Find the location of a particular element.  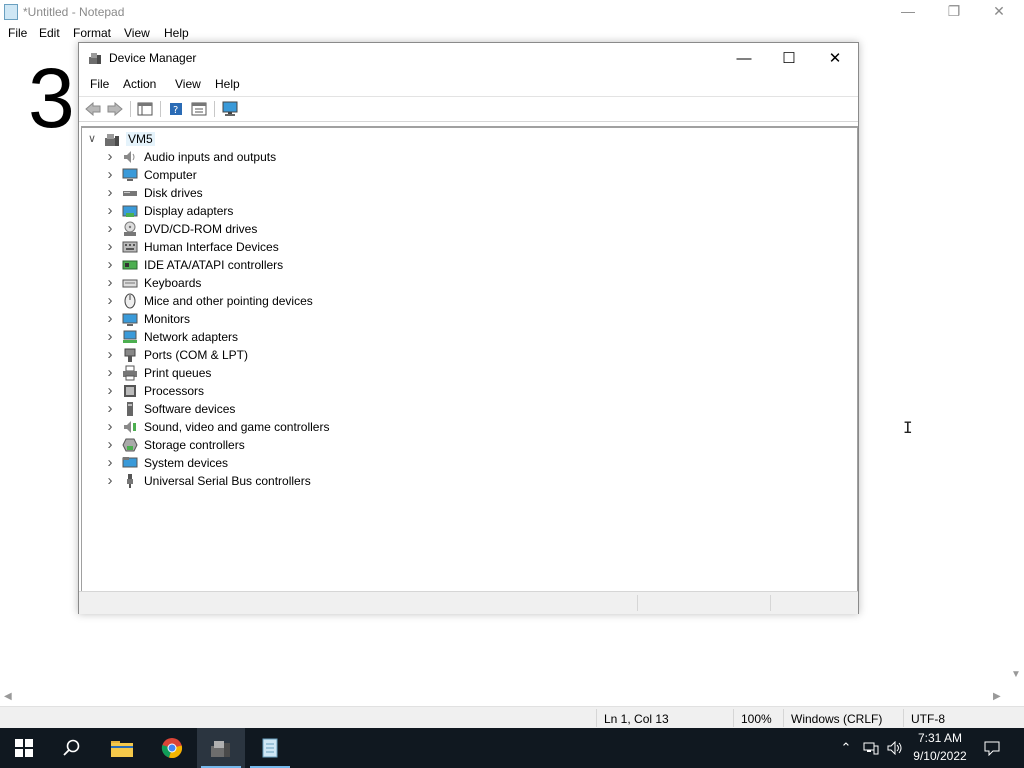

file-explorer-icon is located at coordinates (122, 748).